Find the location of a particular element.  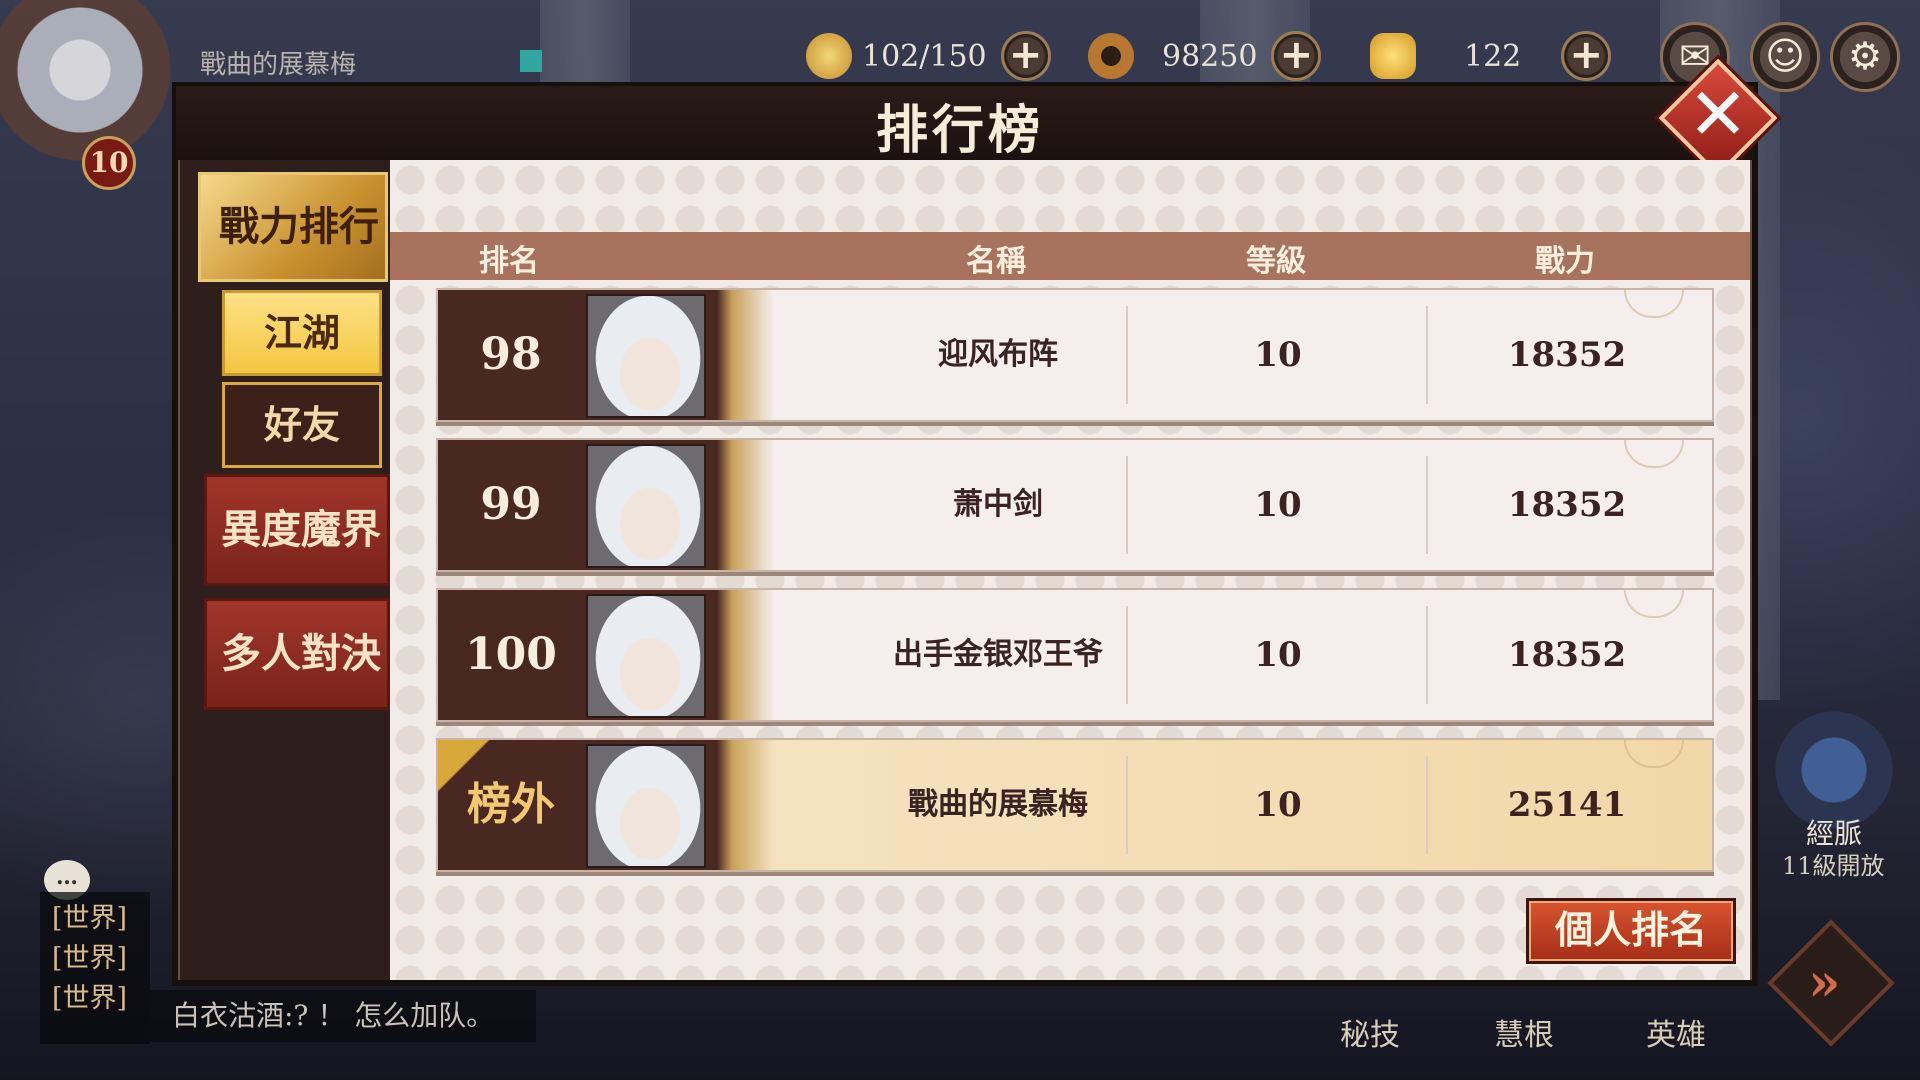

stamina-resource: 102/150 + is located at coordinates (928, 56).